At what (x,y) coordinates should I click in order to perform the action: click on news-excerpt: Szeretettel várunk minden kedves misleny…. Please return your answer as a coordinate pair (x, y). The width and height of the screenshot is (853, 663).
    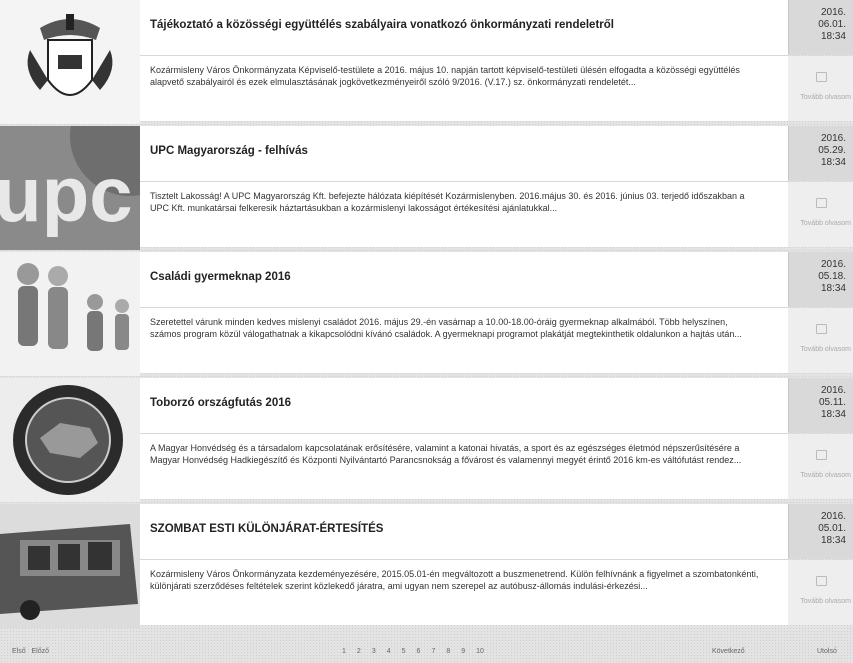
    Looking at the image, I should click on (446, 328).